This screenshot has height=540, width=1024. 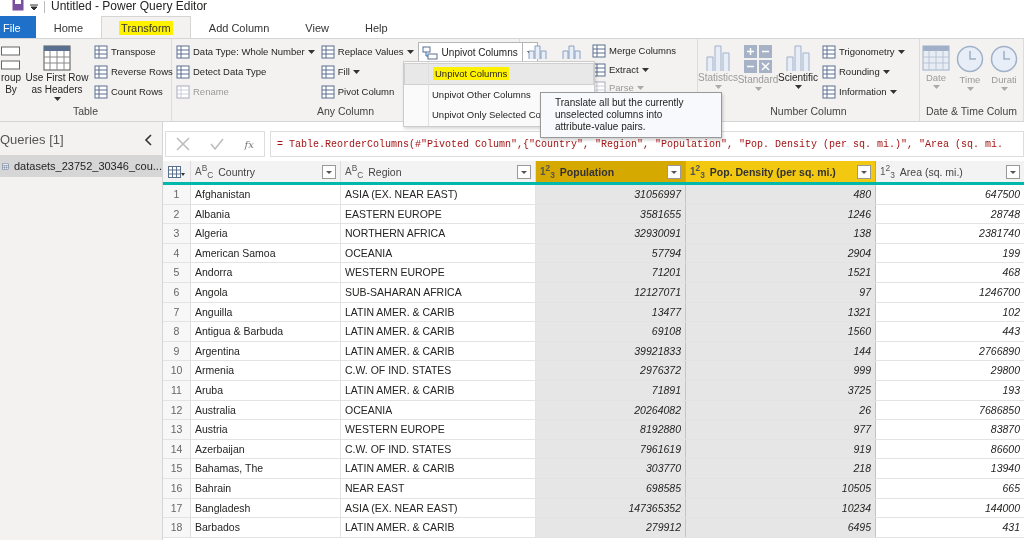 I want to click on ribbon-button: Detect Data Type, so click(x=245, y=71).